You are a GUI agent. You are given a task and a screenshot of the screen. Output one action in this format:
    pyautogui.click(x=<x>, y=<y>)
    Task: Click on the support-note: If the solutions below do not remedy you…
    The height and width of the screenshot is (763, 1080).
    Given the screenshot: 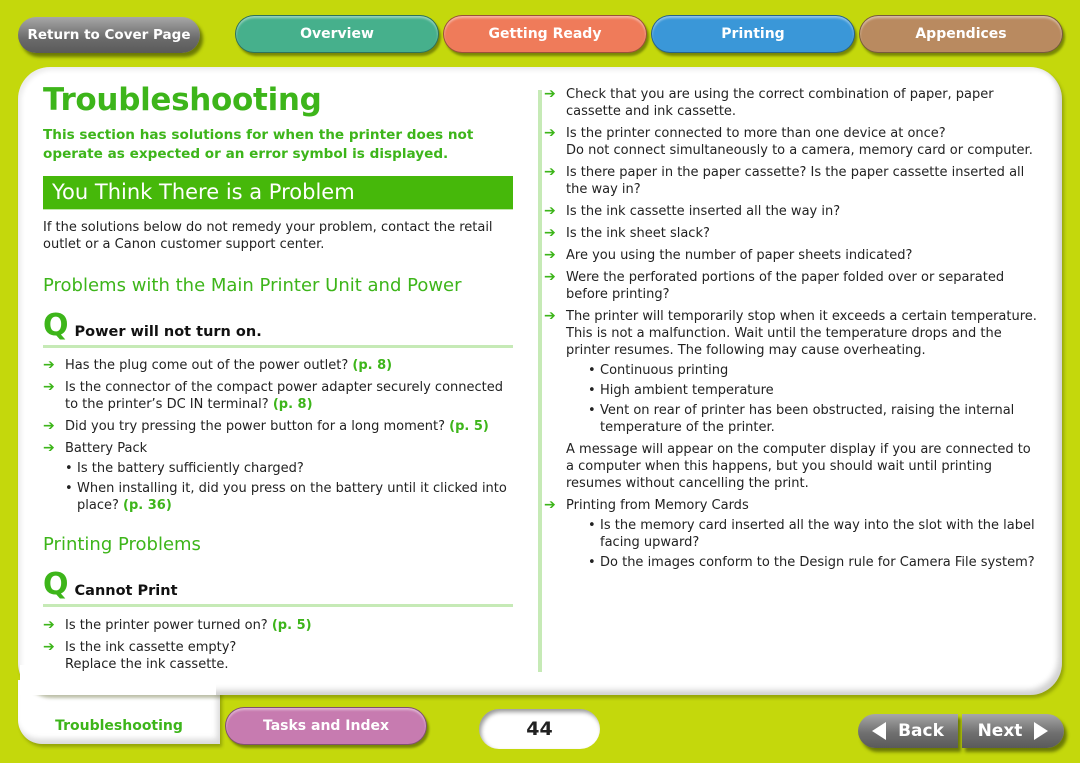 What is the action you would take?
    pyautogui.click(x=268, y=236)
    